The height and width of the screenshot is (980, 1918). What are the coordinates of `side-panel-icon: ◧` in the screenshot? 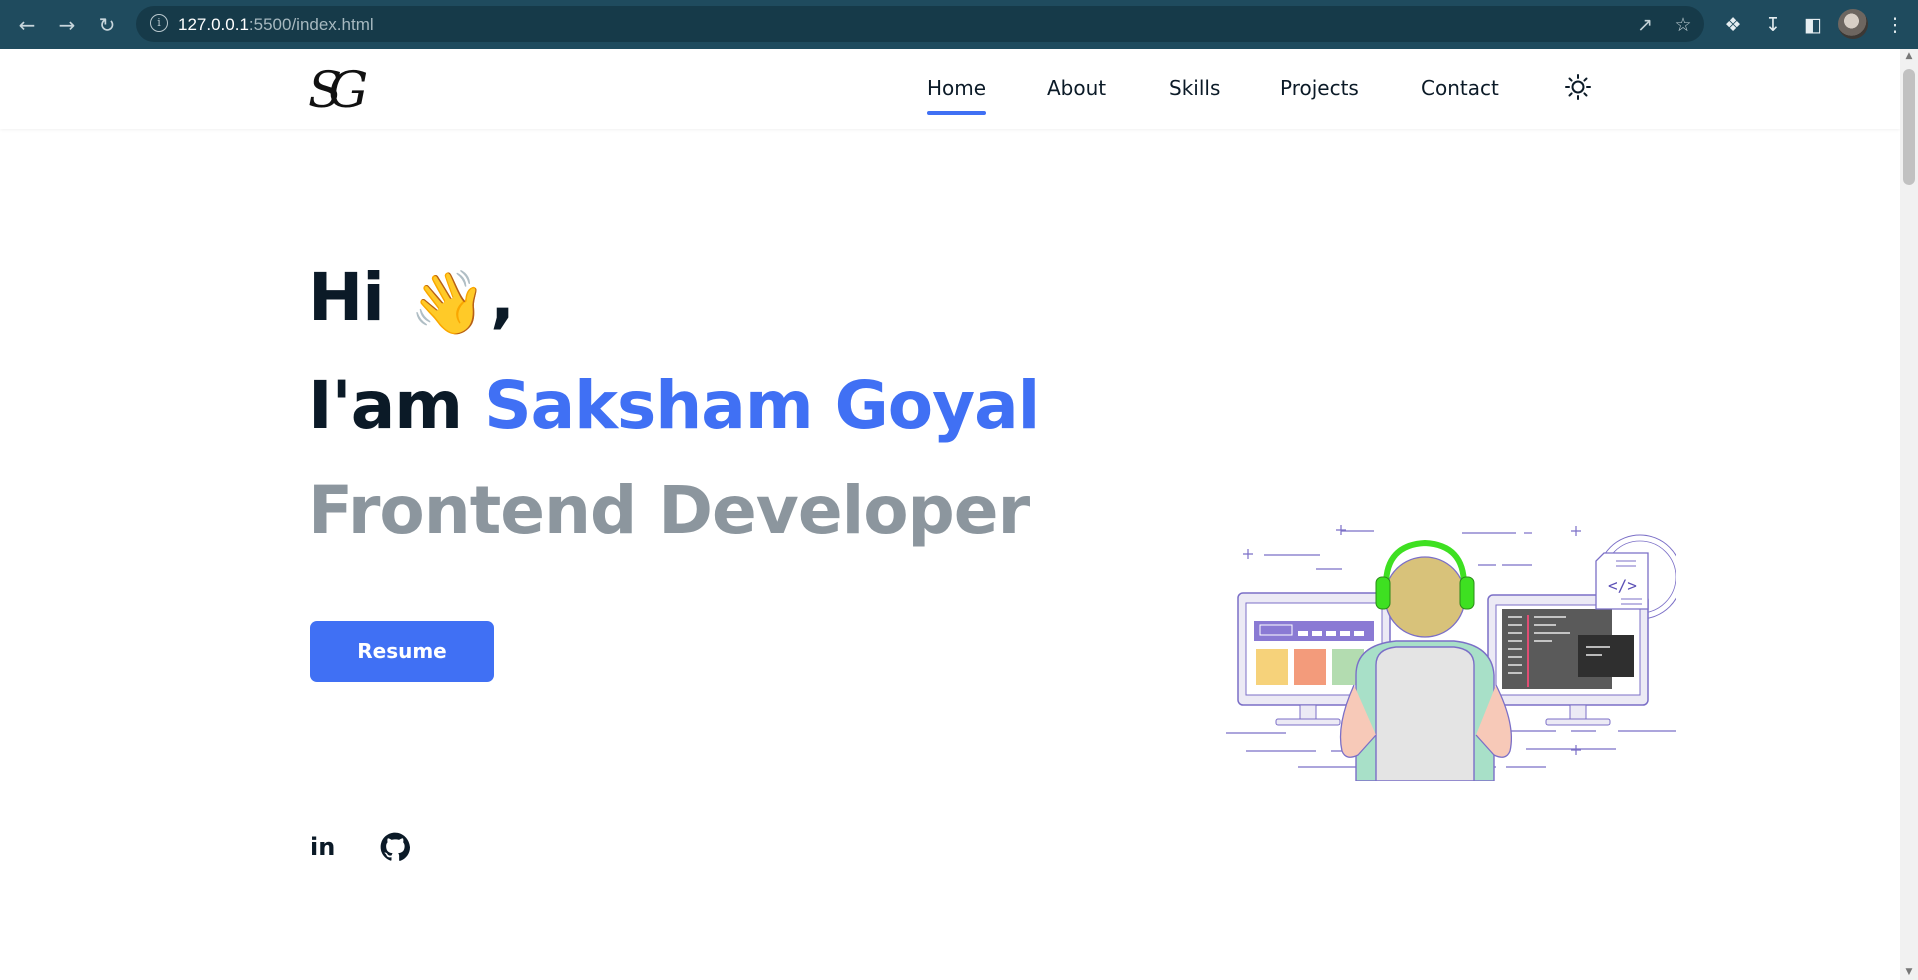 It's located at (1813, 25).